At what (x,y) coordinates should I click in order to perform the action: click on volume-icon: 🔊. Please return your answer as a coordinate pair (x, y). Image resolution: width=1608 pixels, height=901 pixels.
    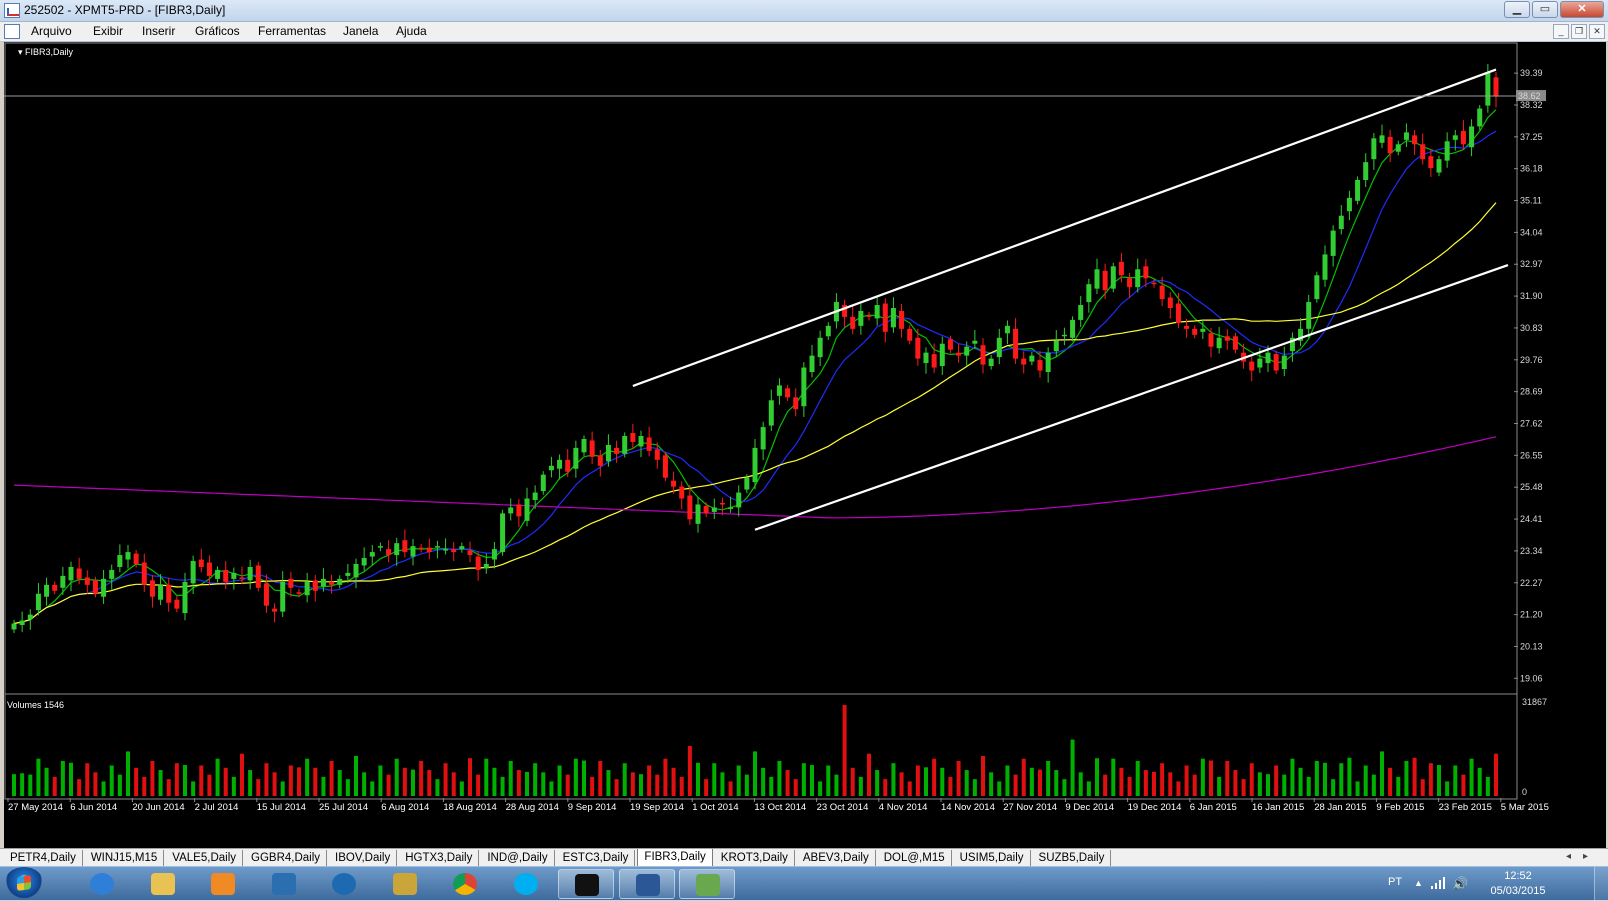
    Looking at the image, I should click on (1460, 884).